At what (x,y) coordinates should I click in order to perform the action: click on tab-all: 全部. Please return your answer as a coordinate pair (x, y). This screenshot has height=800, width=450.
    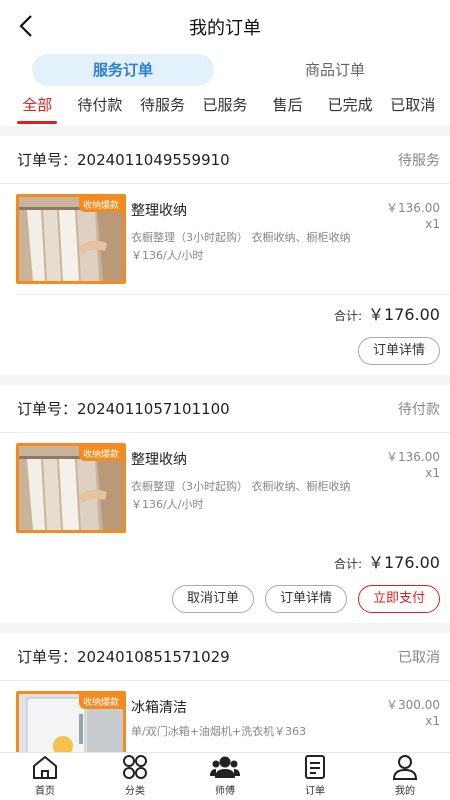
    Looking at the image, I should click on (37, 107).